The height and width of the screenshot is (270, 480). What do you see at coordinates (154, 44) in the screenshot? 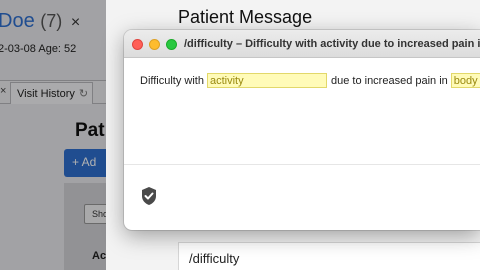
I see `minimize-window-button` at bounding box center [154, 44].